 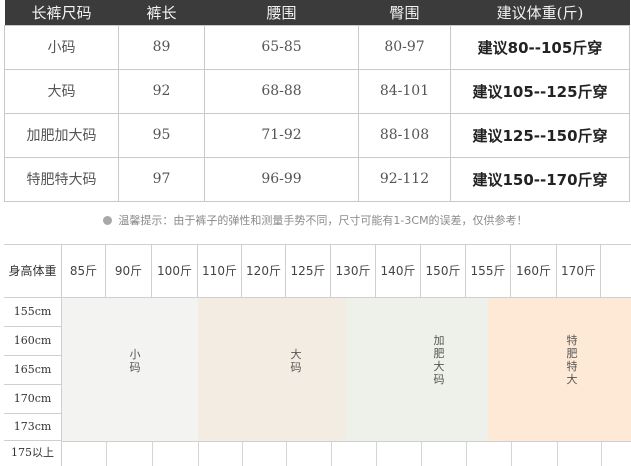 What do you see at coordinates (33, 399) in the screenshot?
I see `height-label: 170cm` at bounding box center [33, 399].